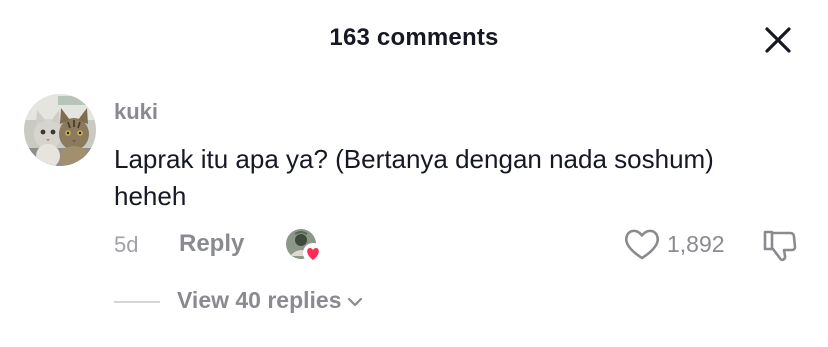 The image size is (828, 347). Describe the element at coordinates (126, 244) in the screenshot. I see `comment-time: 5d` at that location.